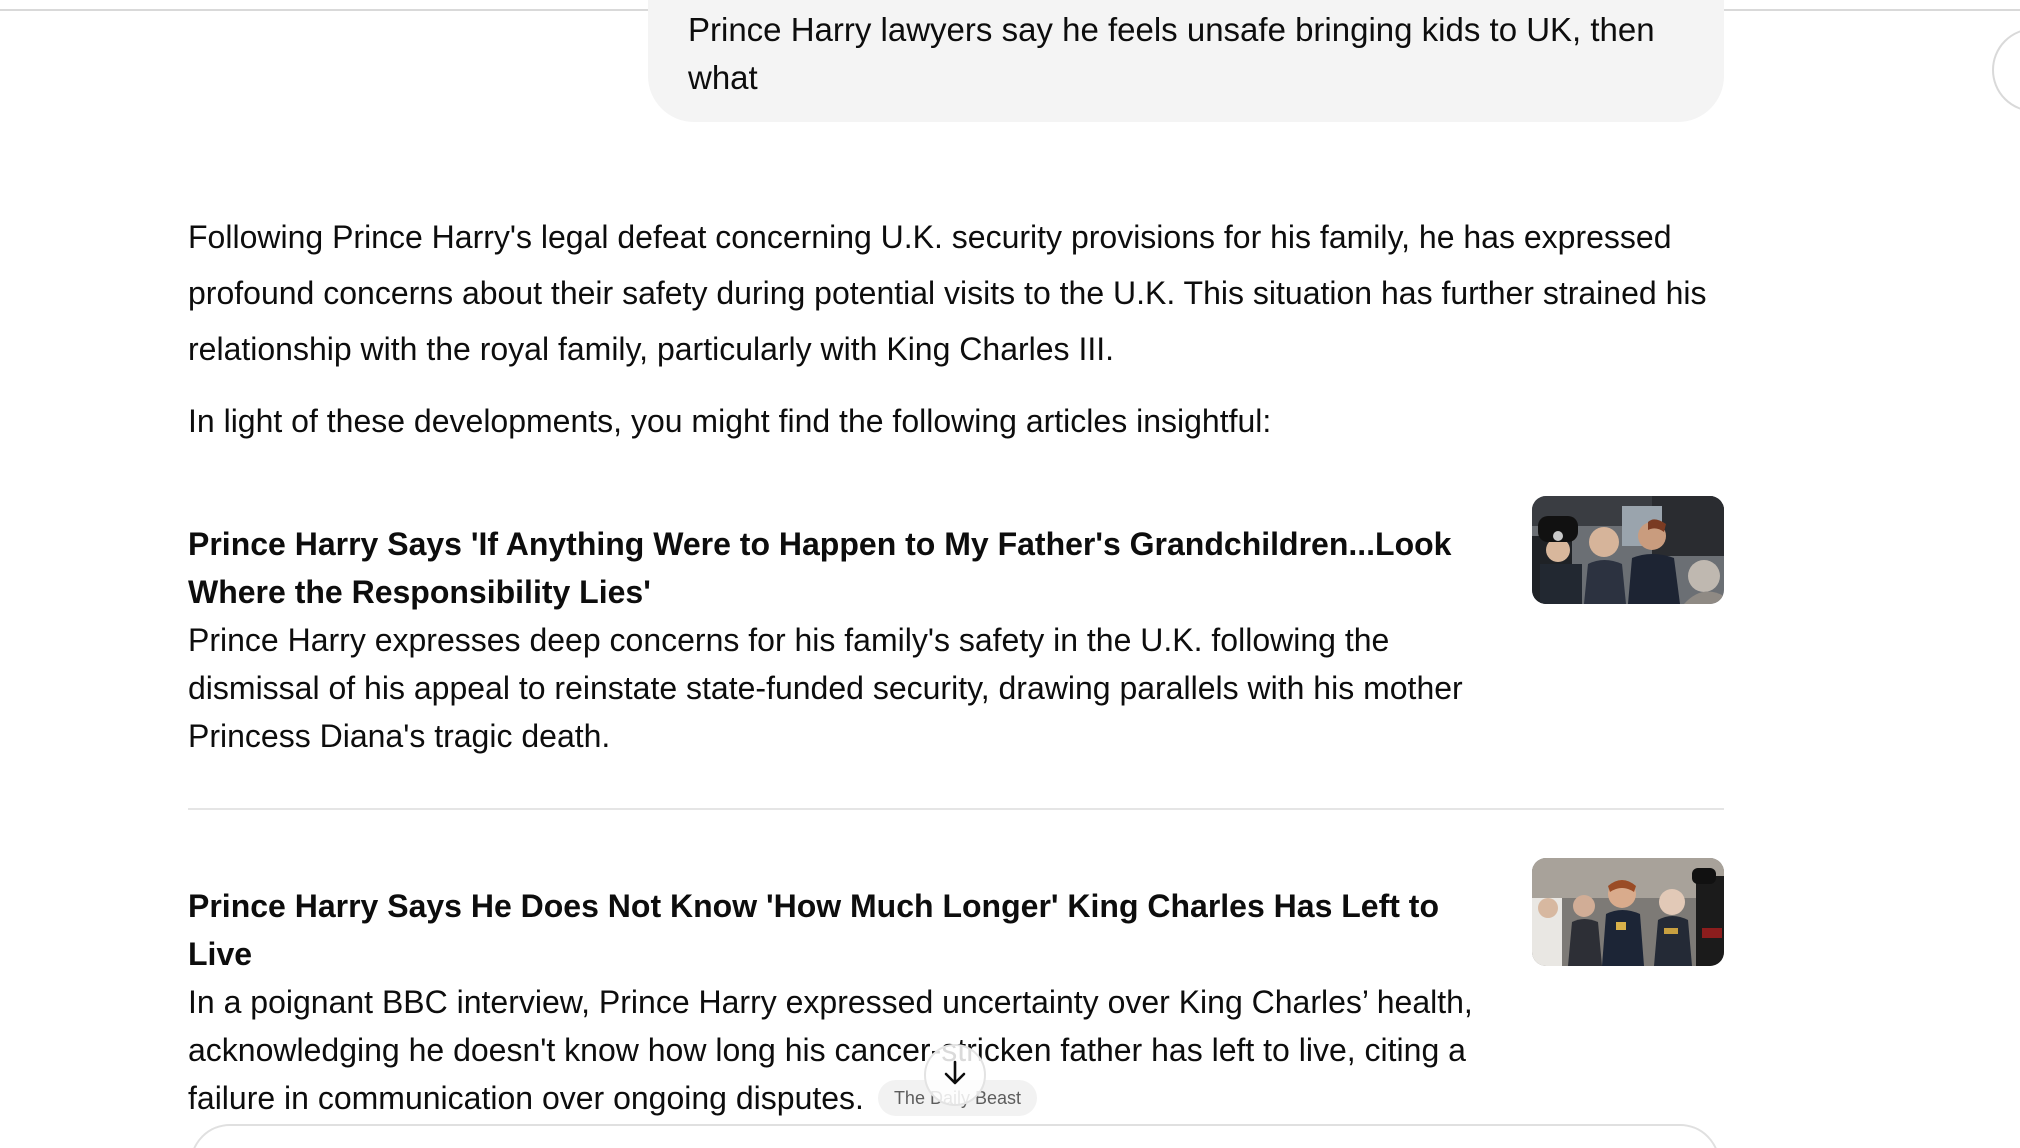 This screenshot has width=2020, height=1148. I want to click on message-composer, so click(955, 1136).